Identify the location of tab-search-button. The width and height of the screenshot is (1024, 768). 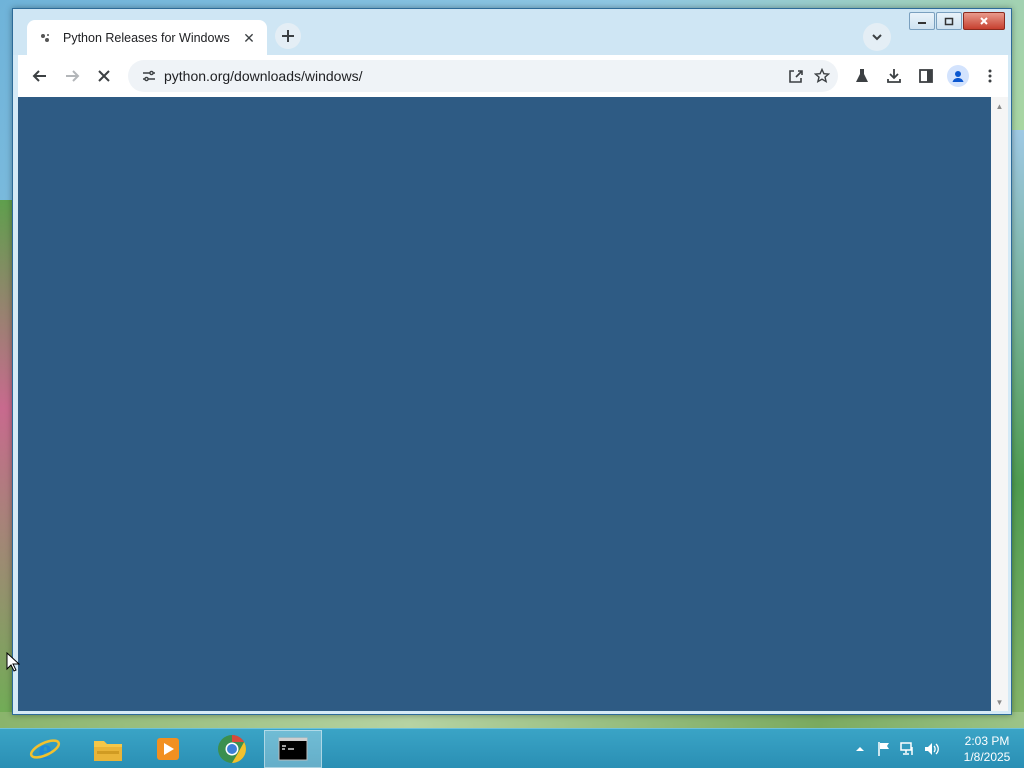
(877, 37).